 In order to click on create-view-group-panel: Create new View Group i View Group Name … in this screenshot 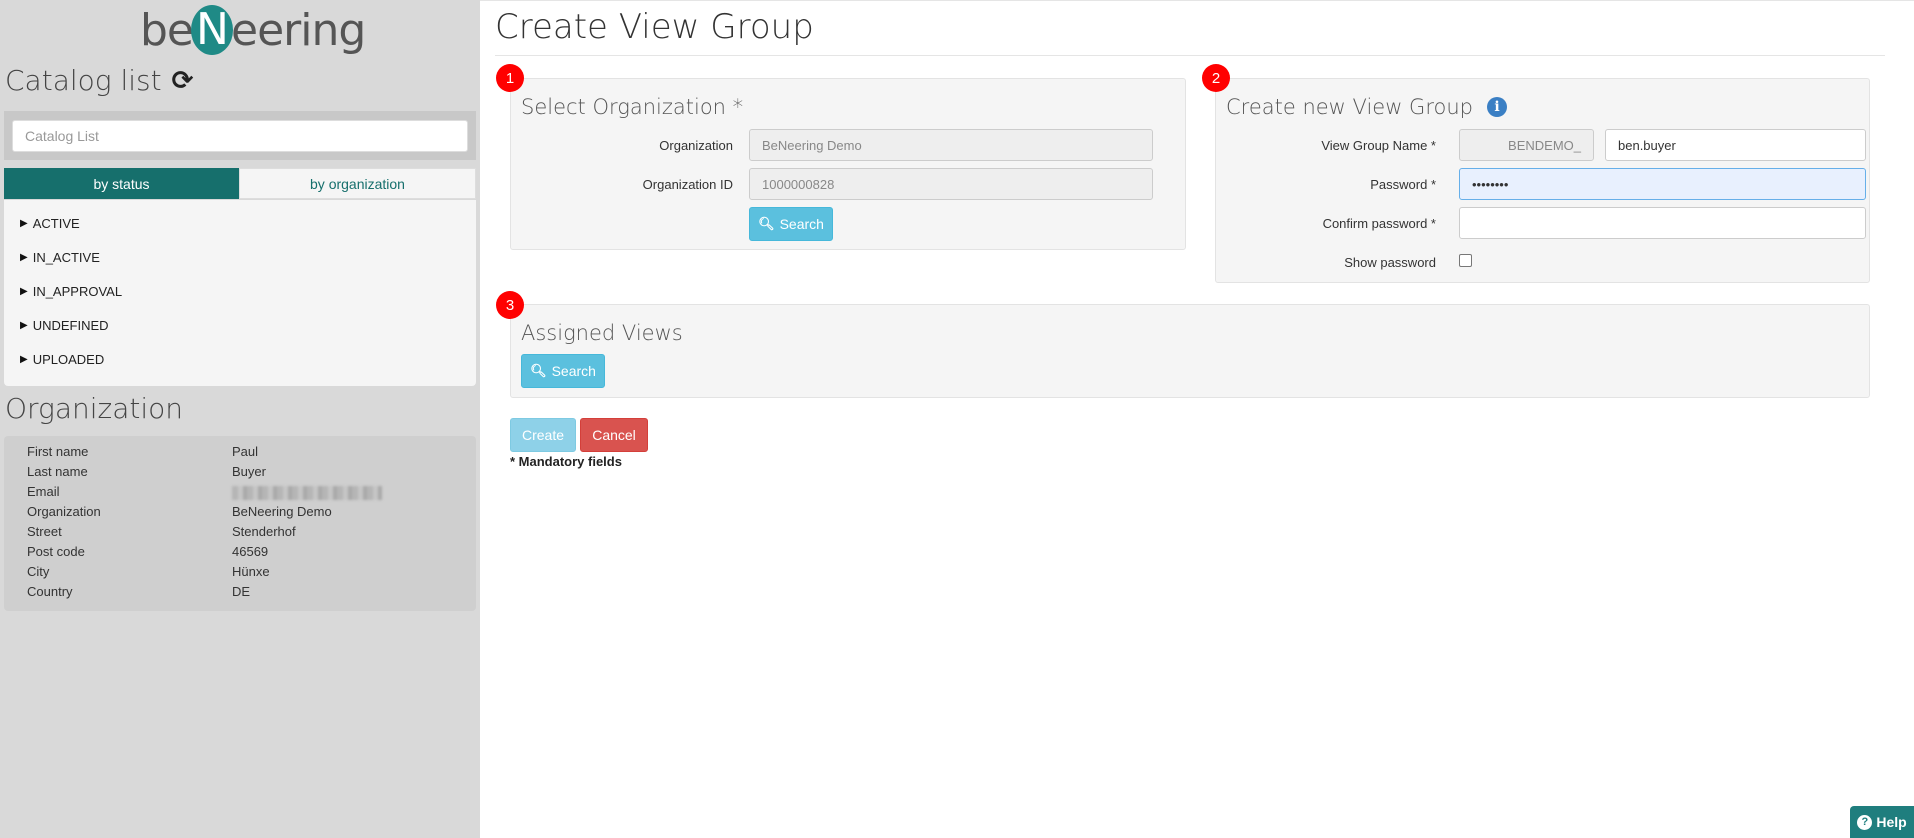, I will do `click(1542, 180)`.